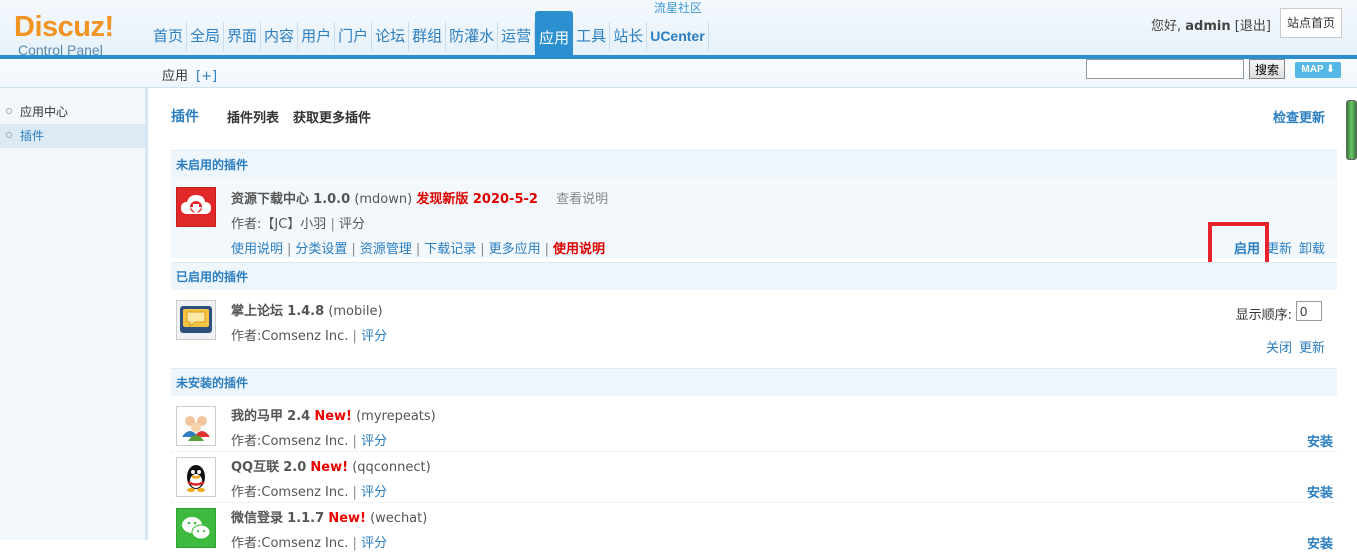  Describe the element at coordinates (386, 249) in the screenshot. I see `link-resource-manage: 资源管理` at that location.